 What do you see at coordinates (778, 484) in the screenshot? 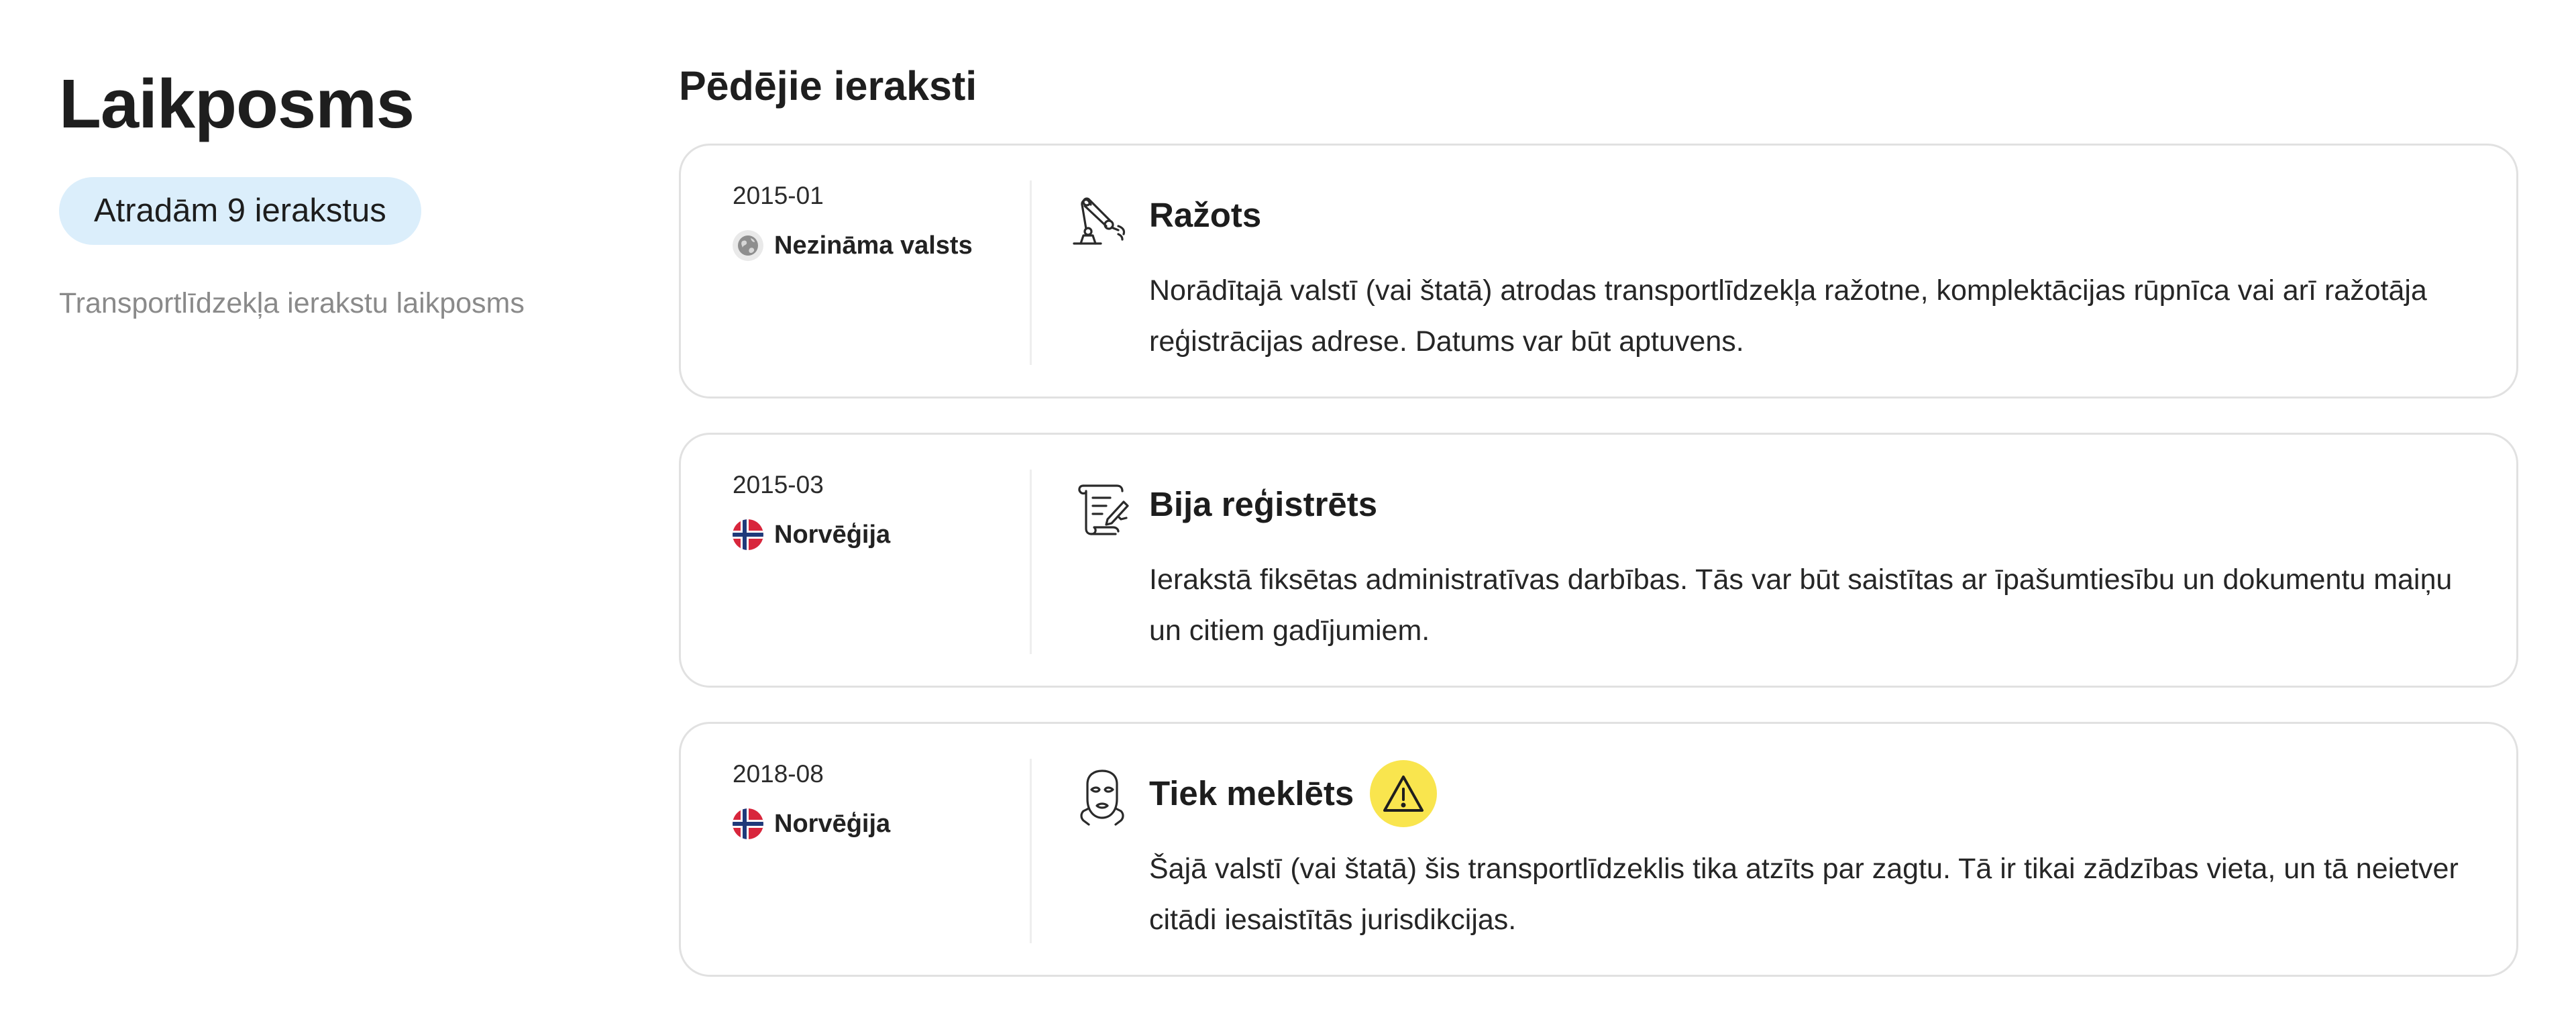
I see `entry-date: 2015-03` at bounding box center [778, 484].